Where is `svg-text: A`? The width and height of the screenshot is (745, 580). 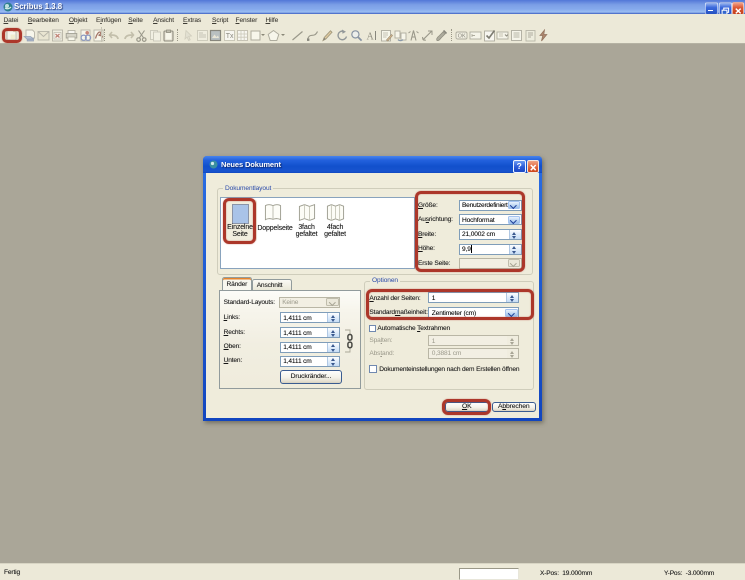
svg-text: A is located at coordinates (371, 36).